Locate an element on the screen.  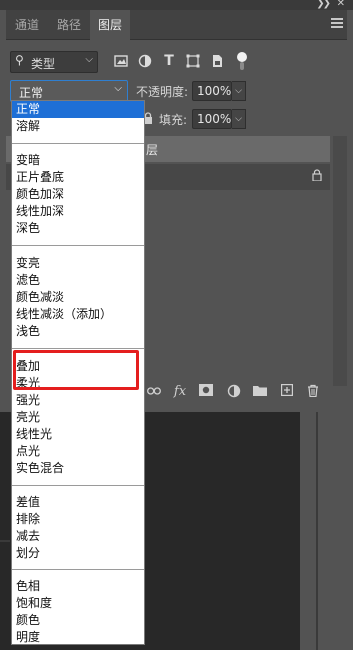
smart-object-filter-icon is located at coordinates (217, 61).